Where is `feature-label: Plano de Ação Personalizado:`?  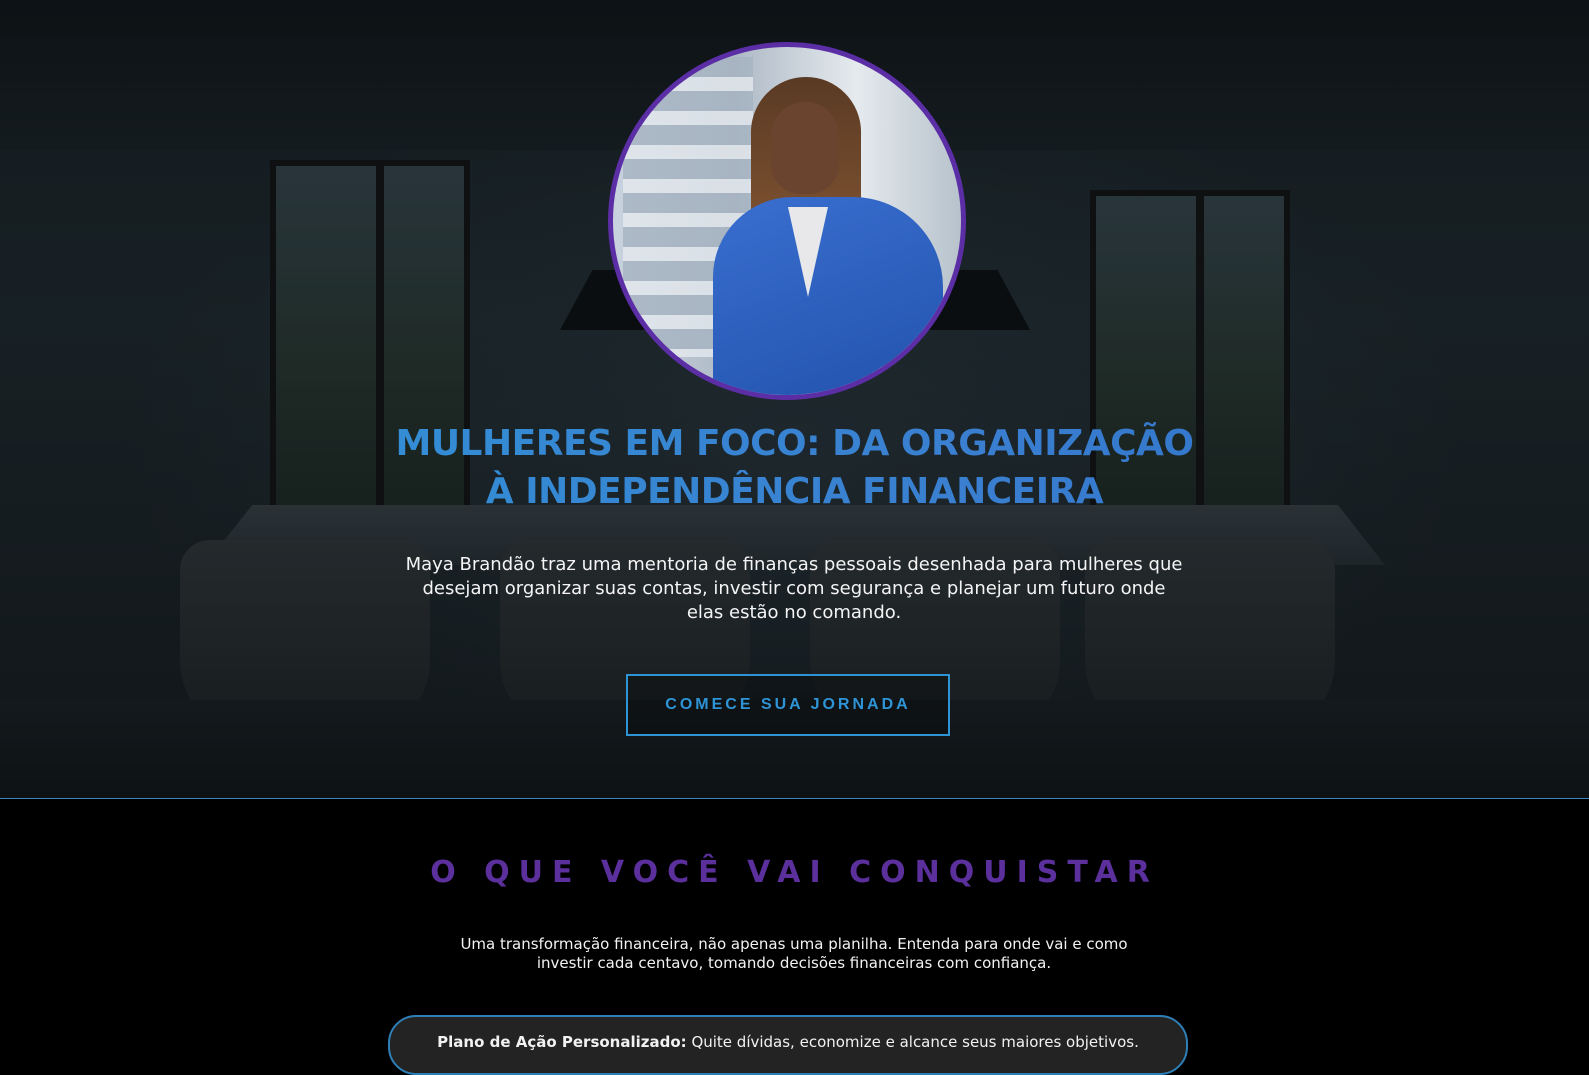 feature-label: Plano de Ação Personalizado: is located at coordinates (562, 1042).